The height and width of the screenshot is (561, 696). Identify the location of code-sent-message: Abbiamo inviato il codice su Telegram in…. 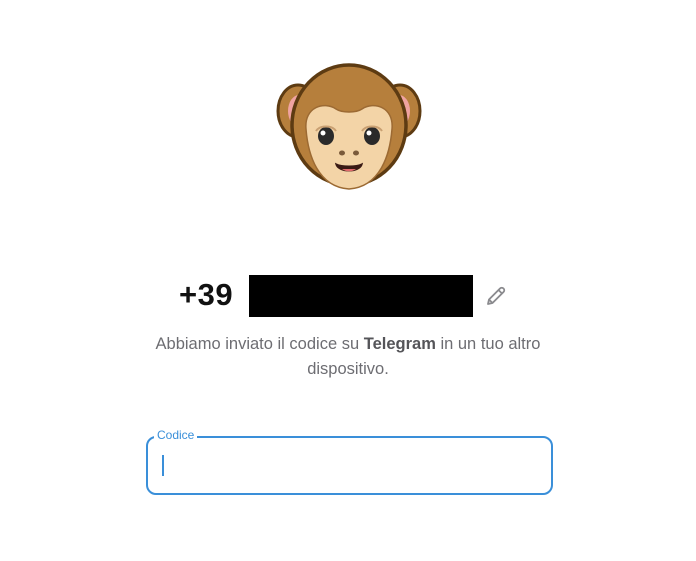
(348, 357).